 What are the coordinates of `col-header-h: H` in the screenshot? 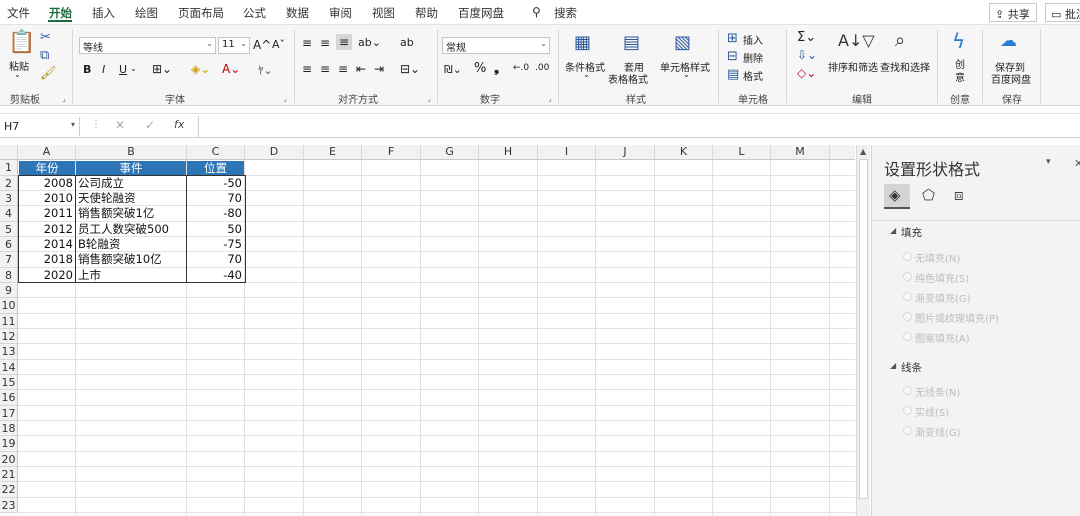 It's located at (508, 152).